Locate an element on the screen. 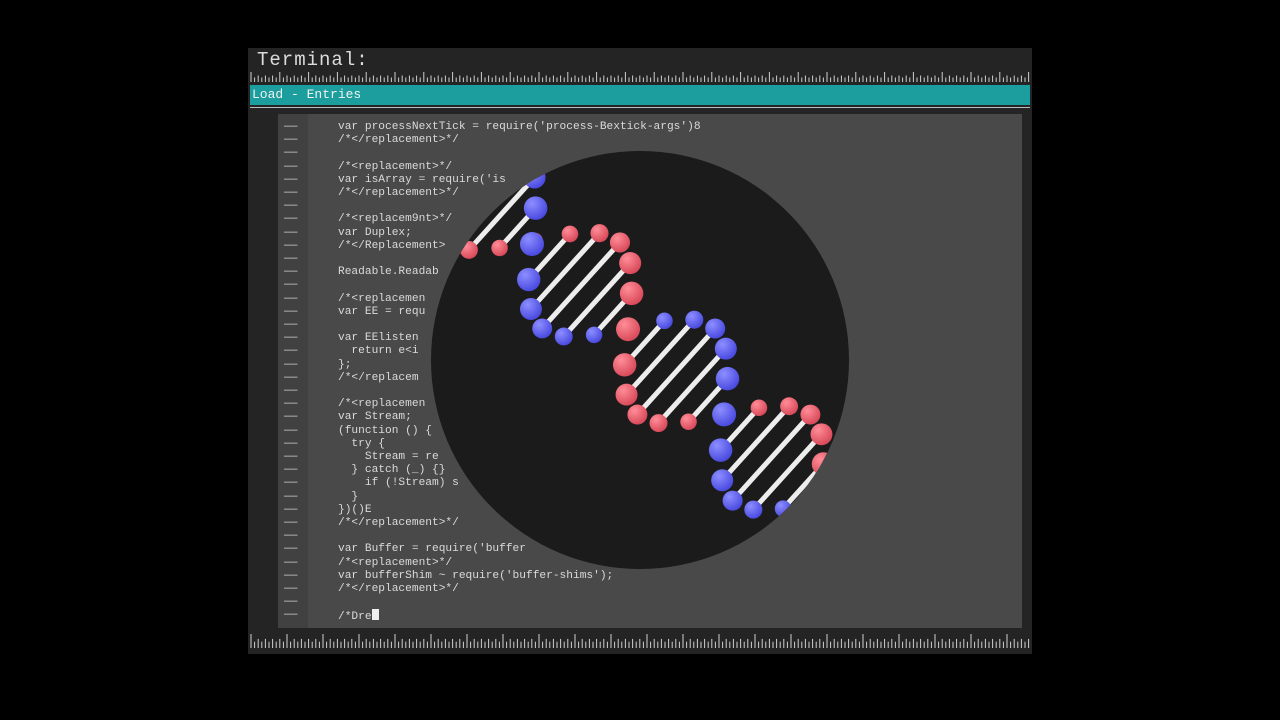 The image size is (1280, 720). code-text: var Stream; is located at coordinates (375, 417).